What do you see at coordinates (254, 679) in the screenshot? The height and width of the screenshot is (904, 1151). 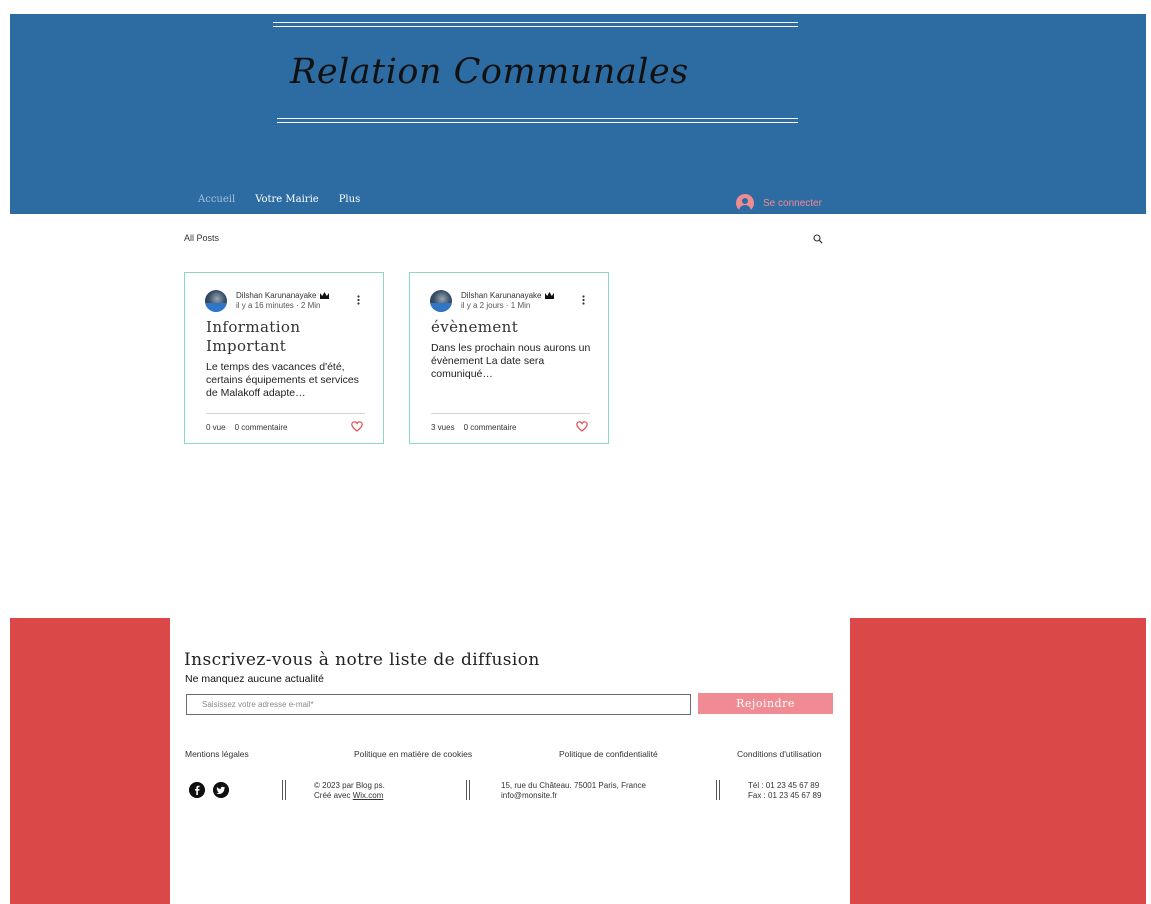 I see `newsletter-subtitle: Ne manquez aucune actualité` at bounding box center [254, 679].